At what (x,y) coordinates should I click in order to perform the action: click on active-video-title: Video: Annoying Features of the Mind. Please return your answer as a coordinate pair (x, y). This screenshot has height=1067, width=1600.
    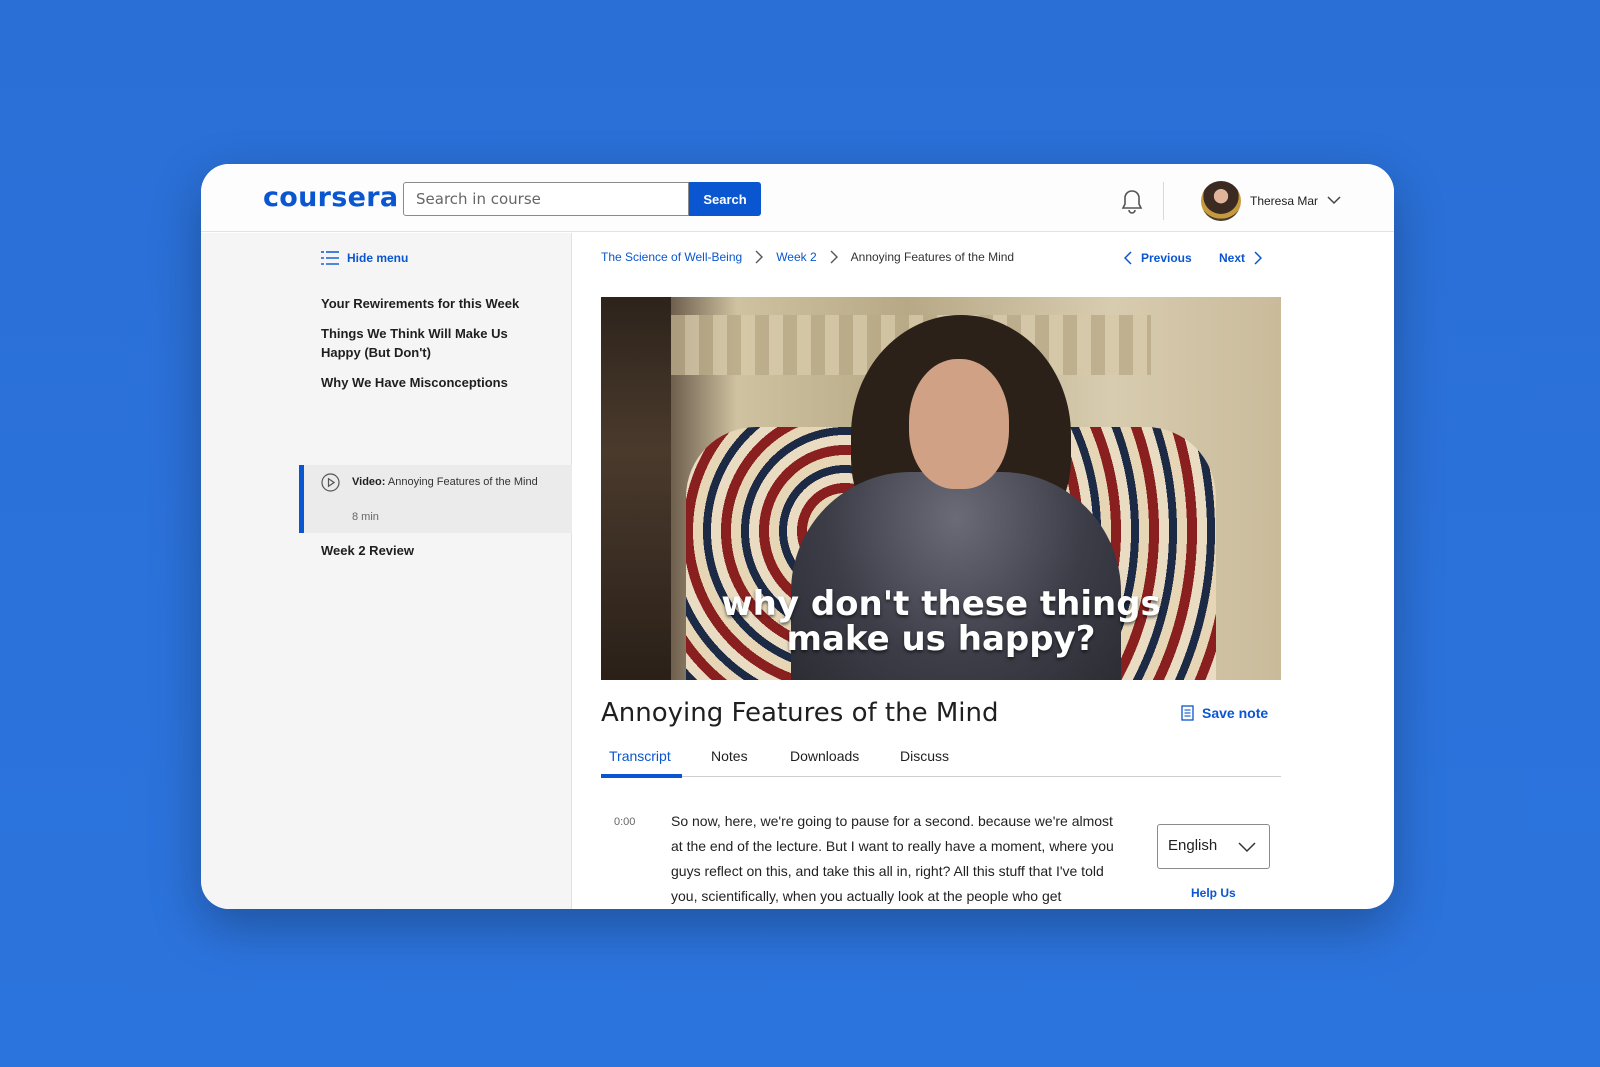
    Looking at the image, I should click on (447, 482).